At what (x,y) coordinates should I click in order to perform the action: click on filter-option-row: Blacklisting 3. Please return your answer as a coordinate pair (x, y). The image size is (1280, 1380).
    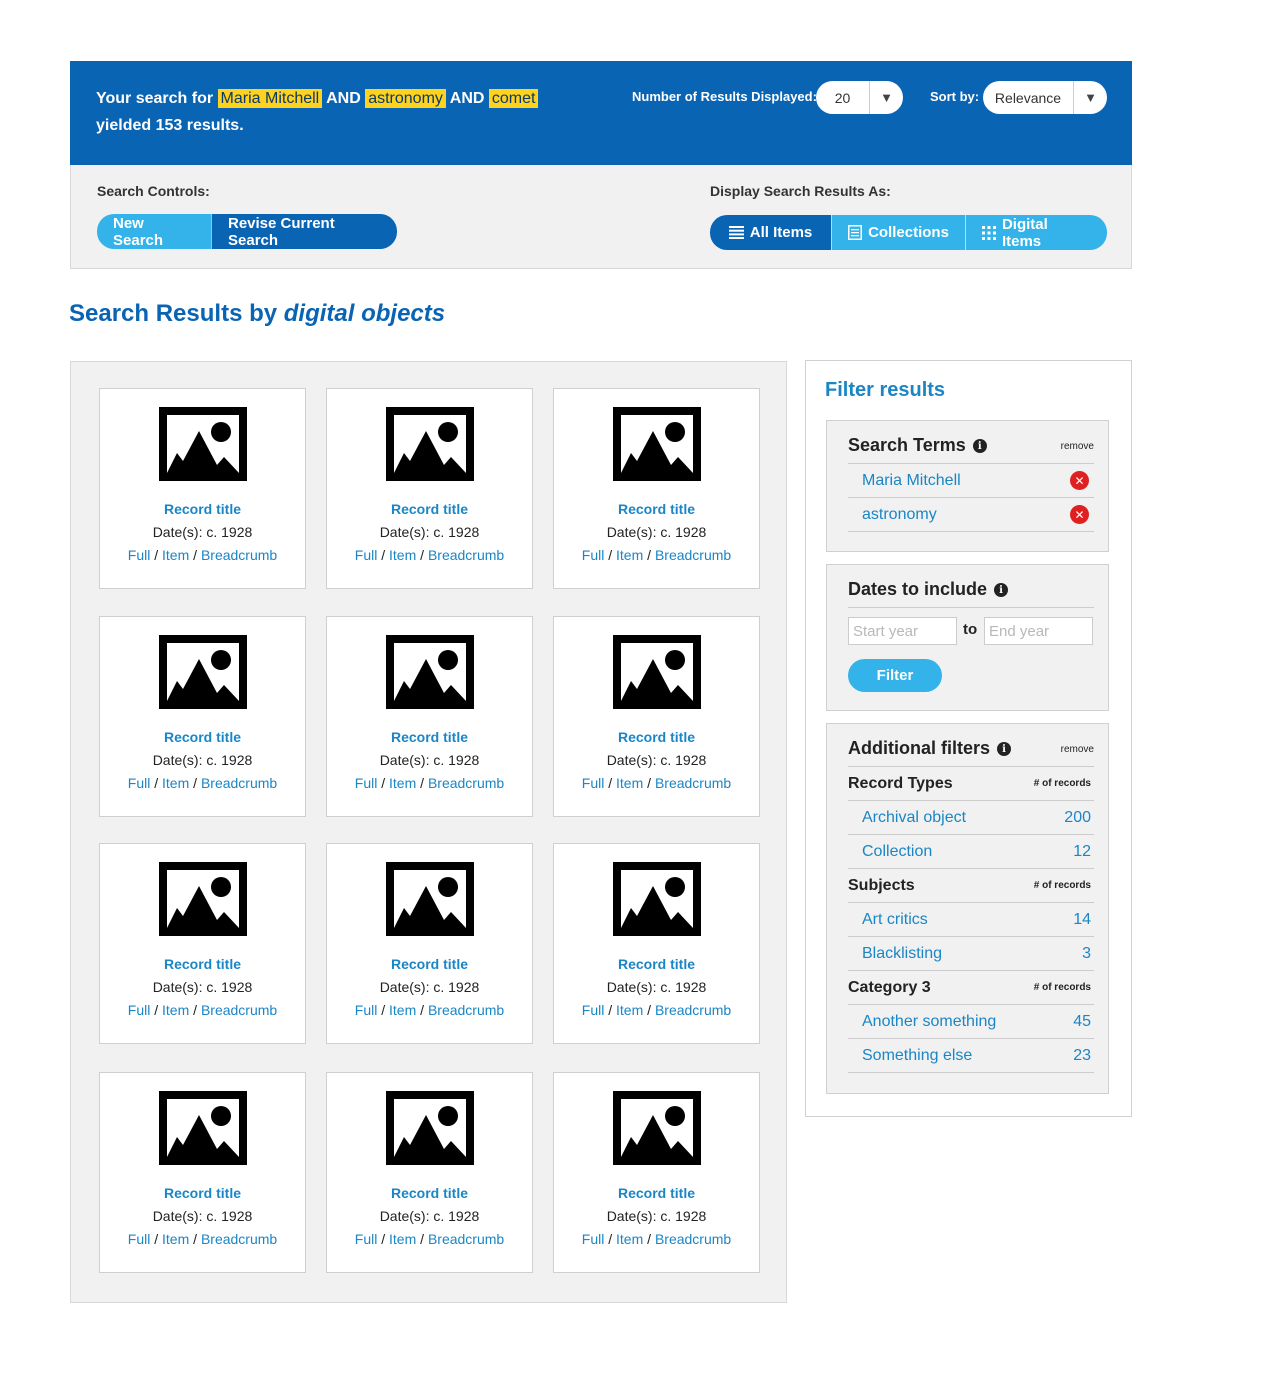
    Looking at the image, I should click on (971, 954).